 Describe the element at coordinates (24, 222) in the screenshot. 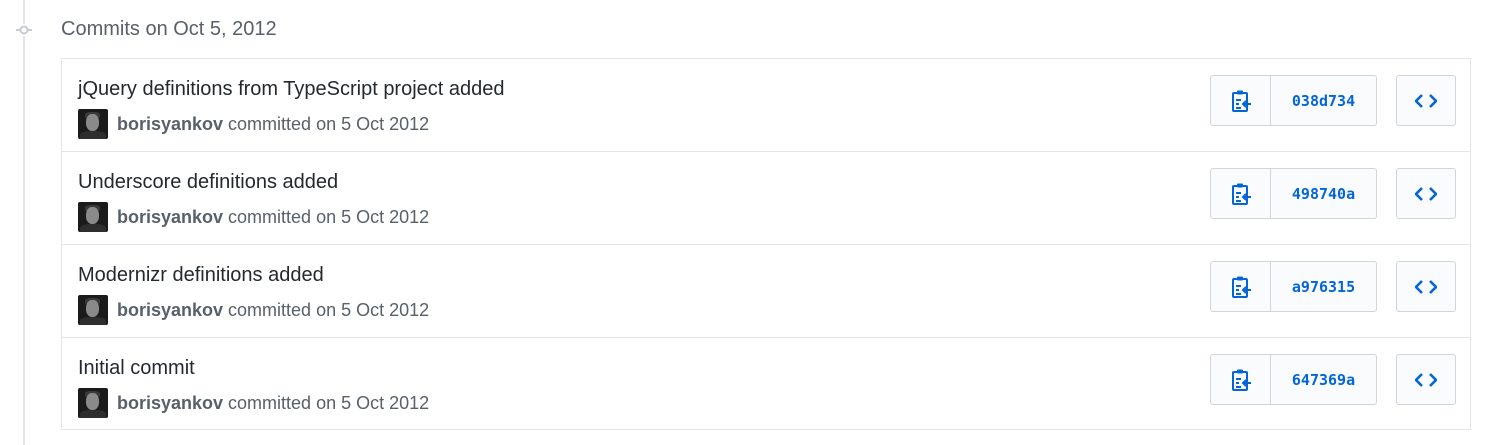

I see `timeline-line` at that location.